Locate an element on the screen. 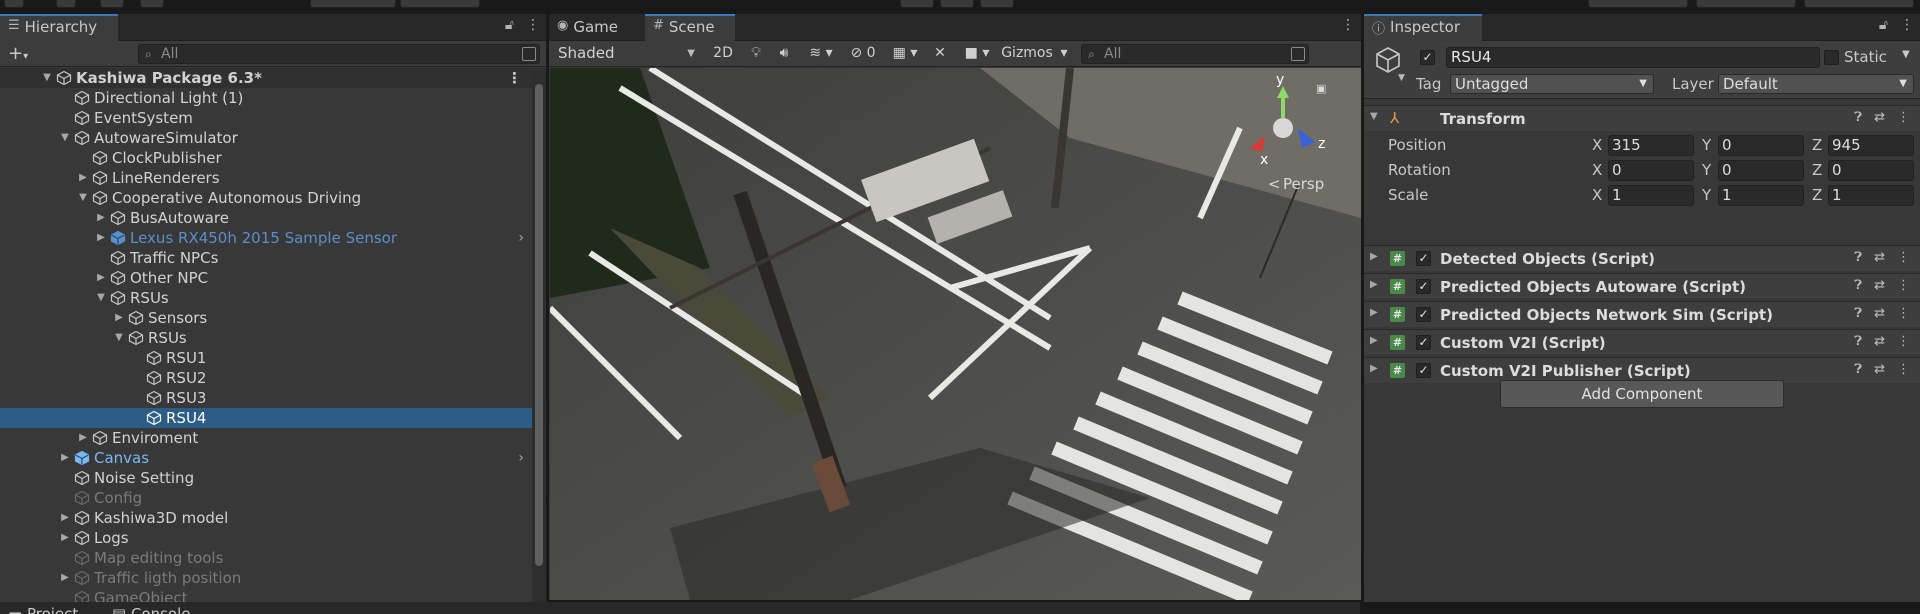 This screenshot has height=614, width=1920. tree-item: ▶ Enviroment is located at coordinates (266, 438).